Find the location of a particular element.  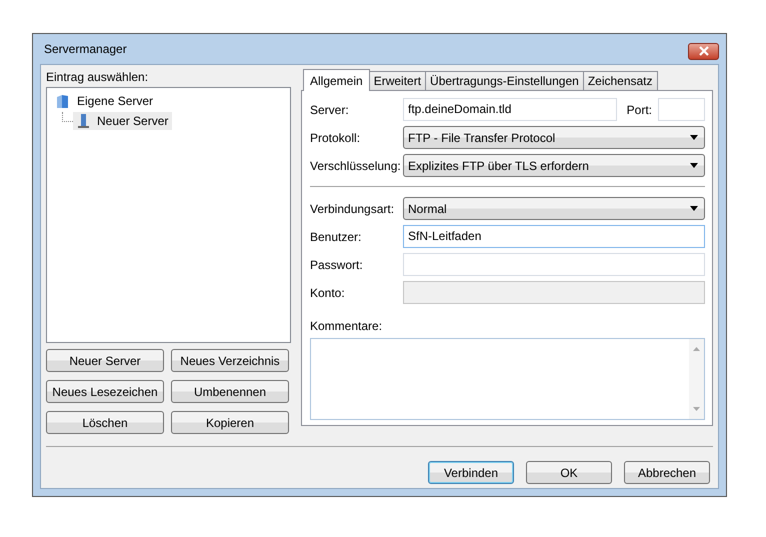

close-icon is located at coordinates (704, 51).